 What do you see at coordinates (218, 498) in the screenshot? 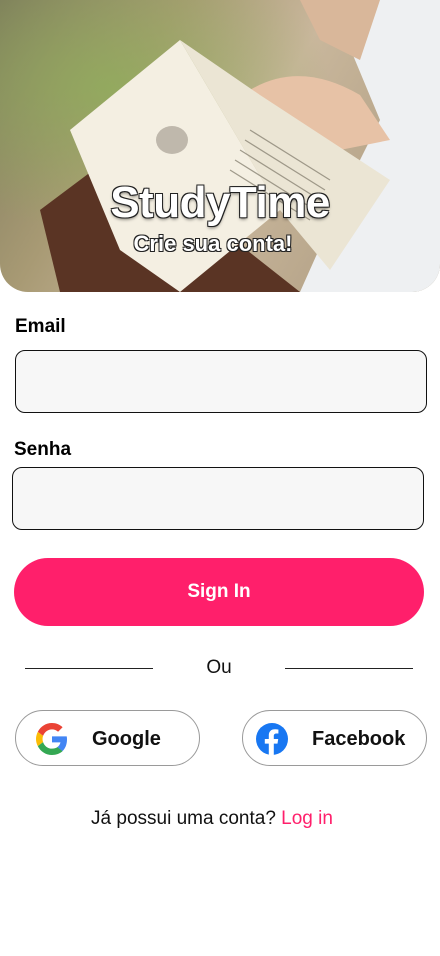
I see `password-field` at bounding box center [218, 498].